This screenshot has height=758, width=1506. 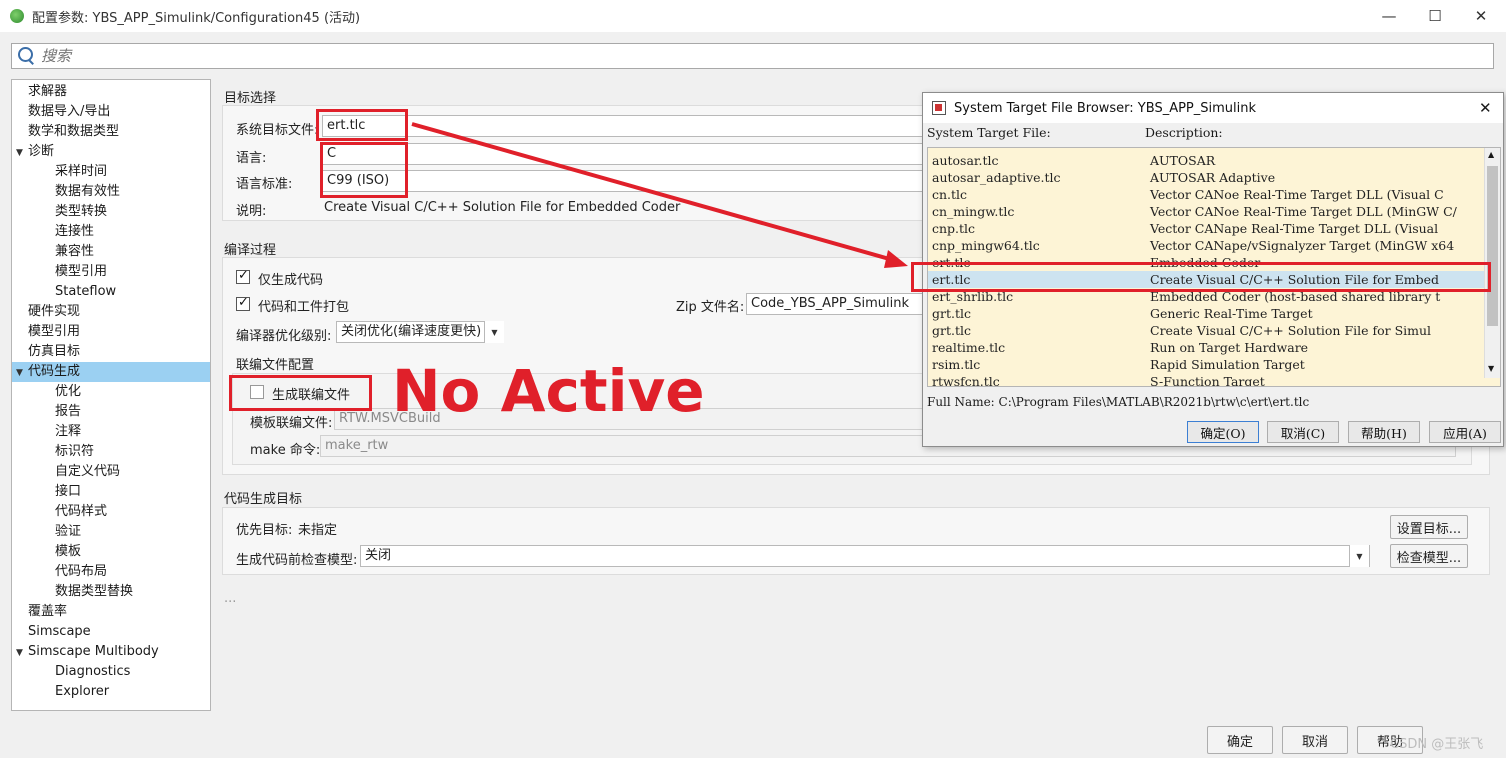 I want to click on dialog-help-button: 帮助(H), so click(x=1384, y=432).